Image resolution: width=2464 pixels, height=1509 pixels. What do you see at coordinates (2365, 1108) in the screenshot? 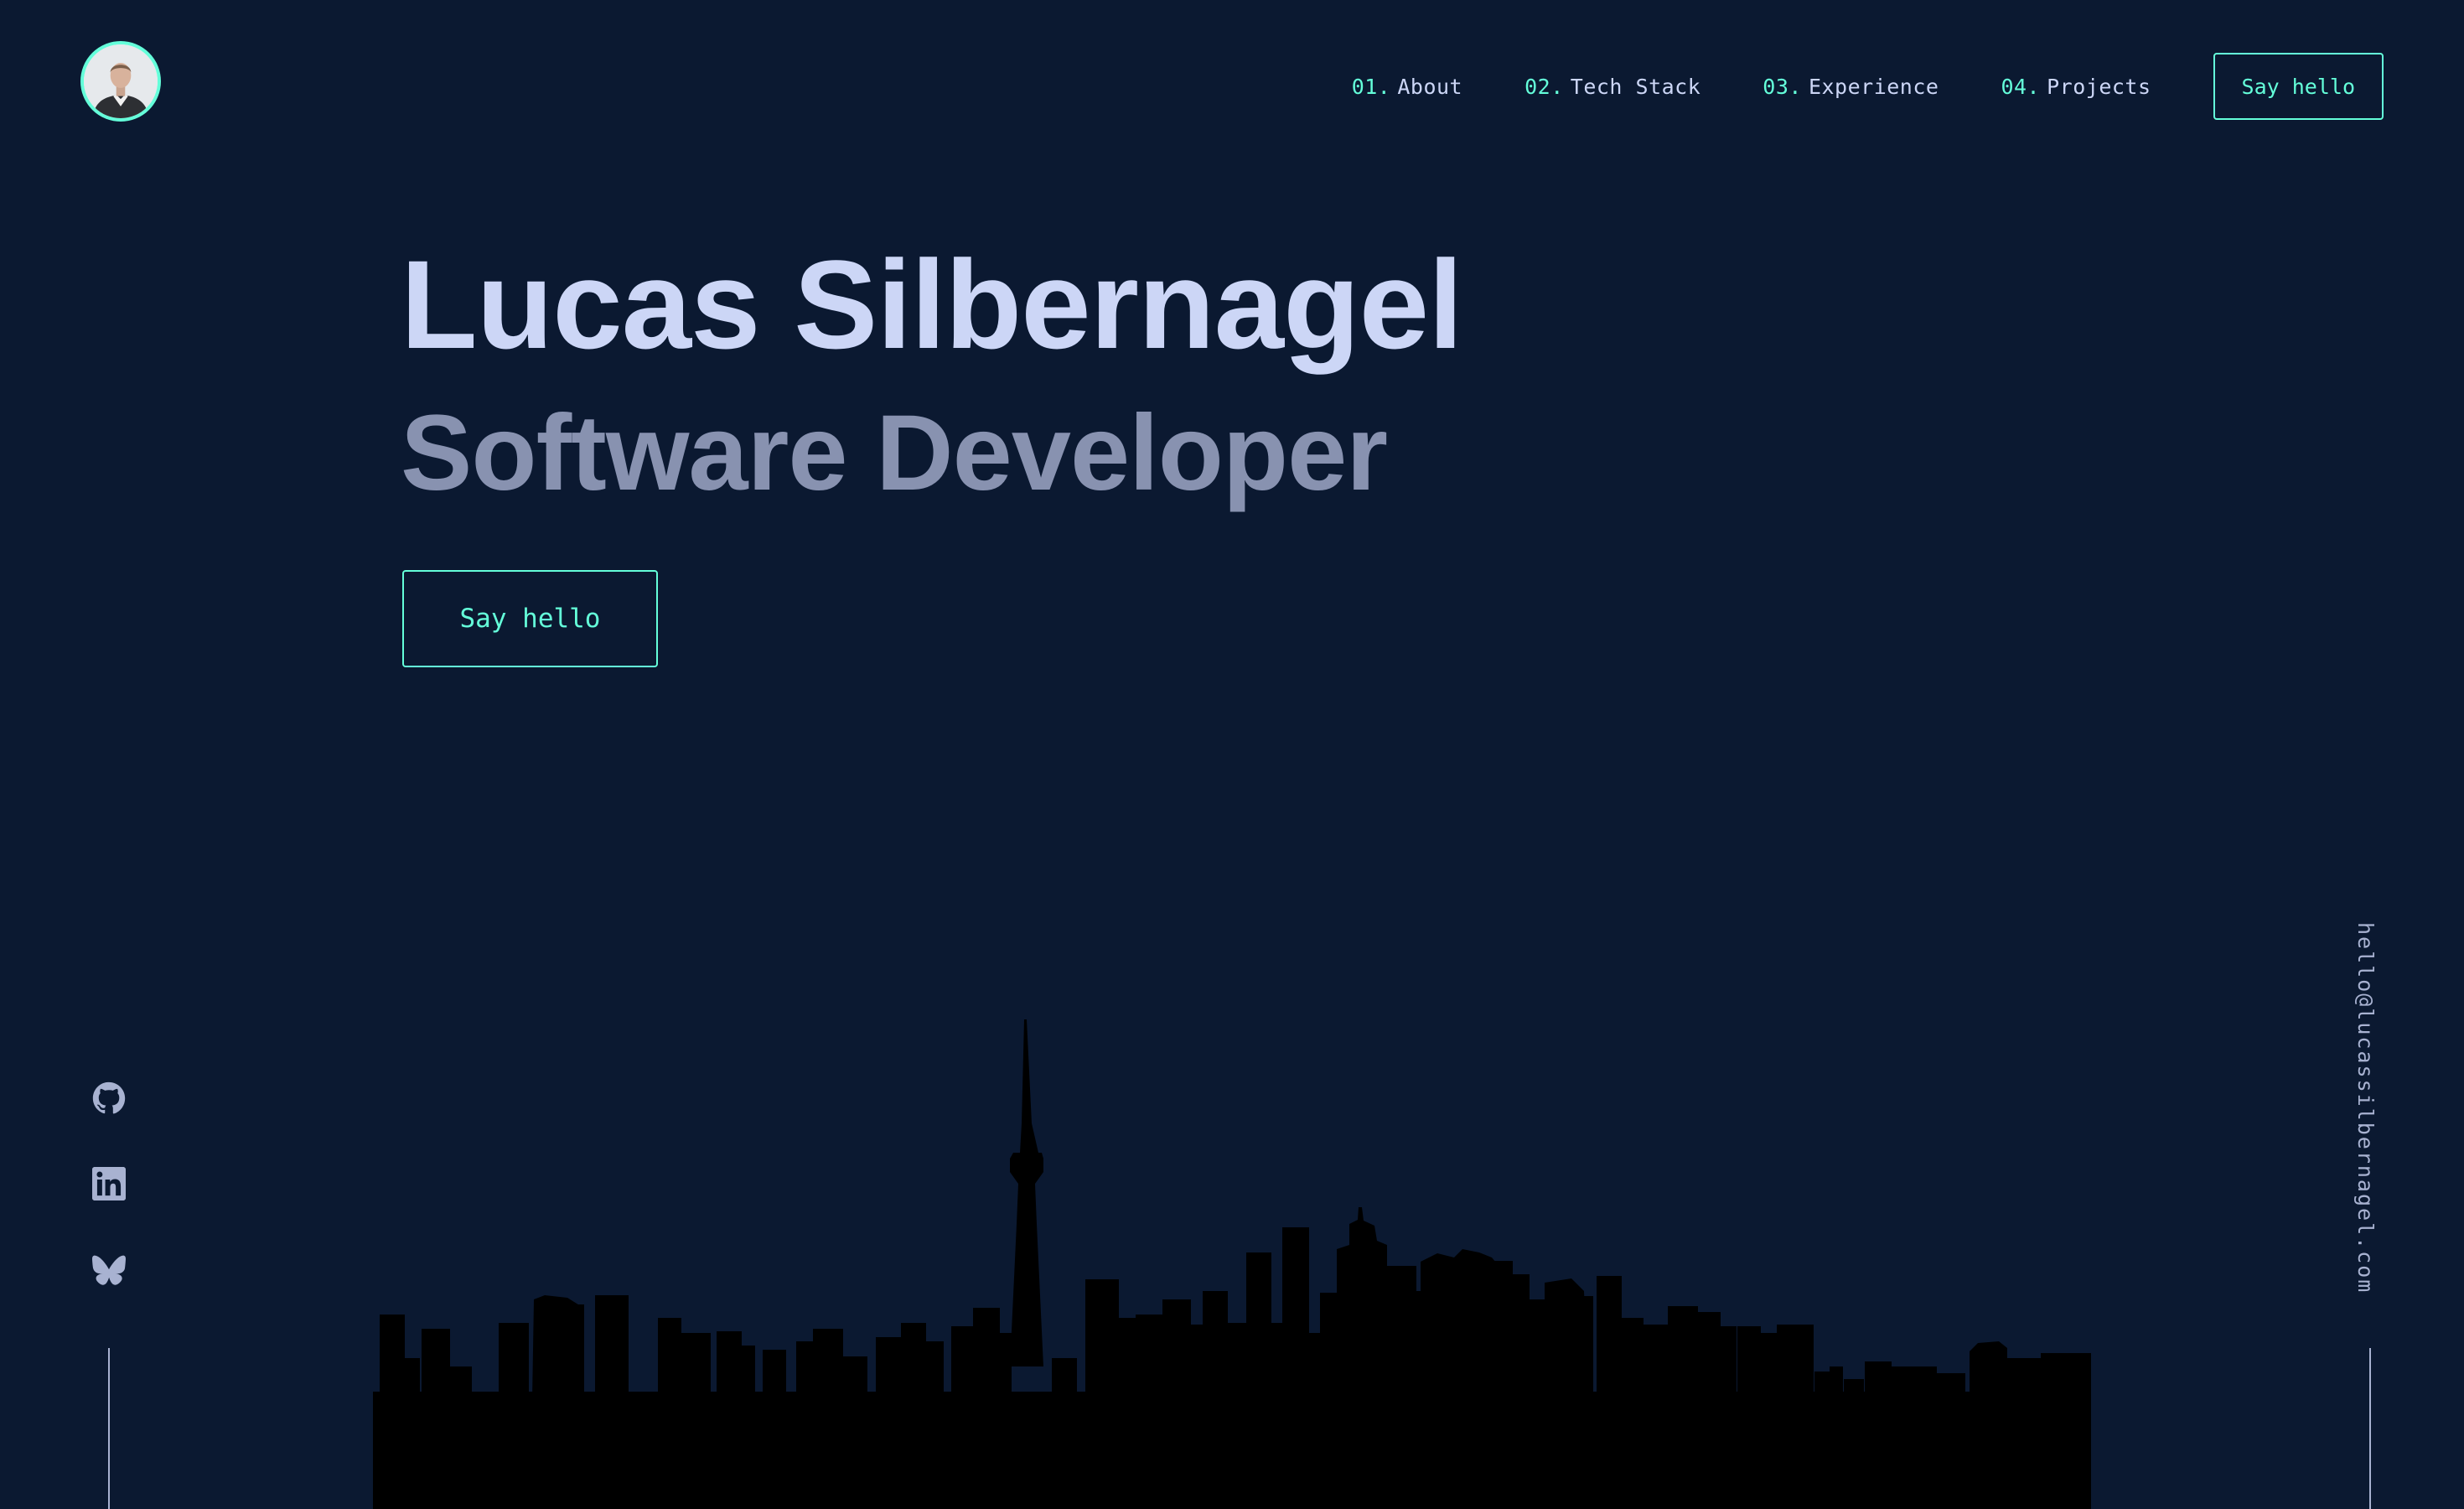
I see `email-link: hello@lucassilbernagel.com` at bounding box center [2365, 1108].